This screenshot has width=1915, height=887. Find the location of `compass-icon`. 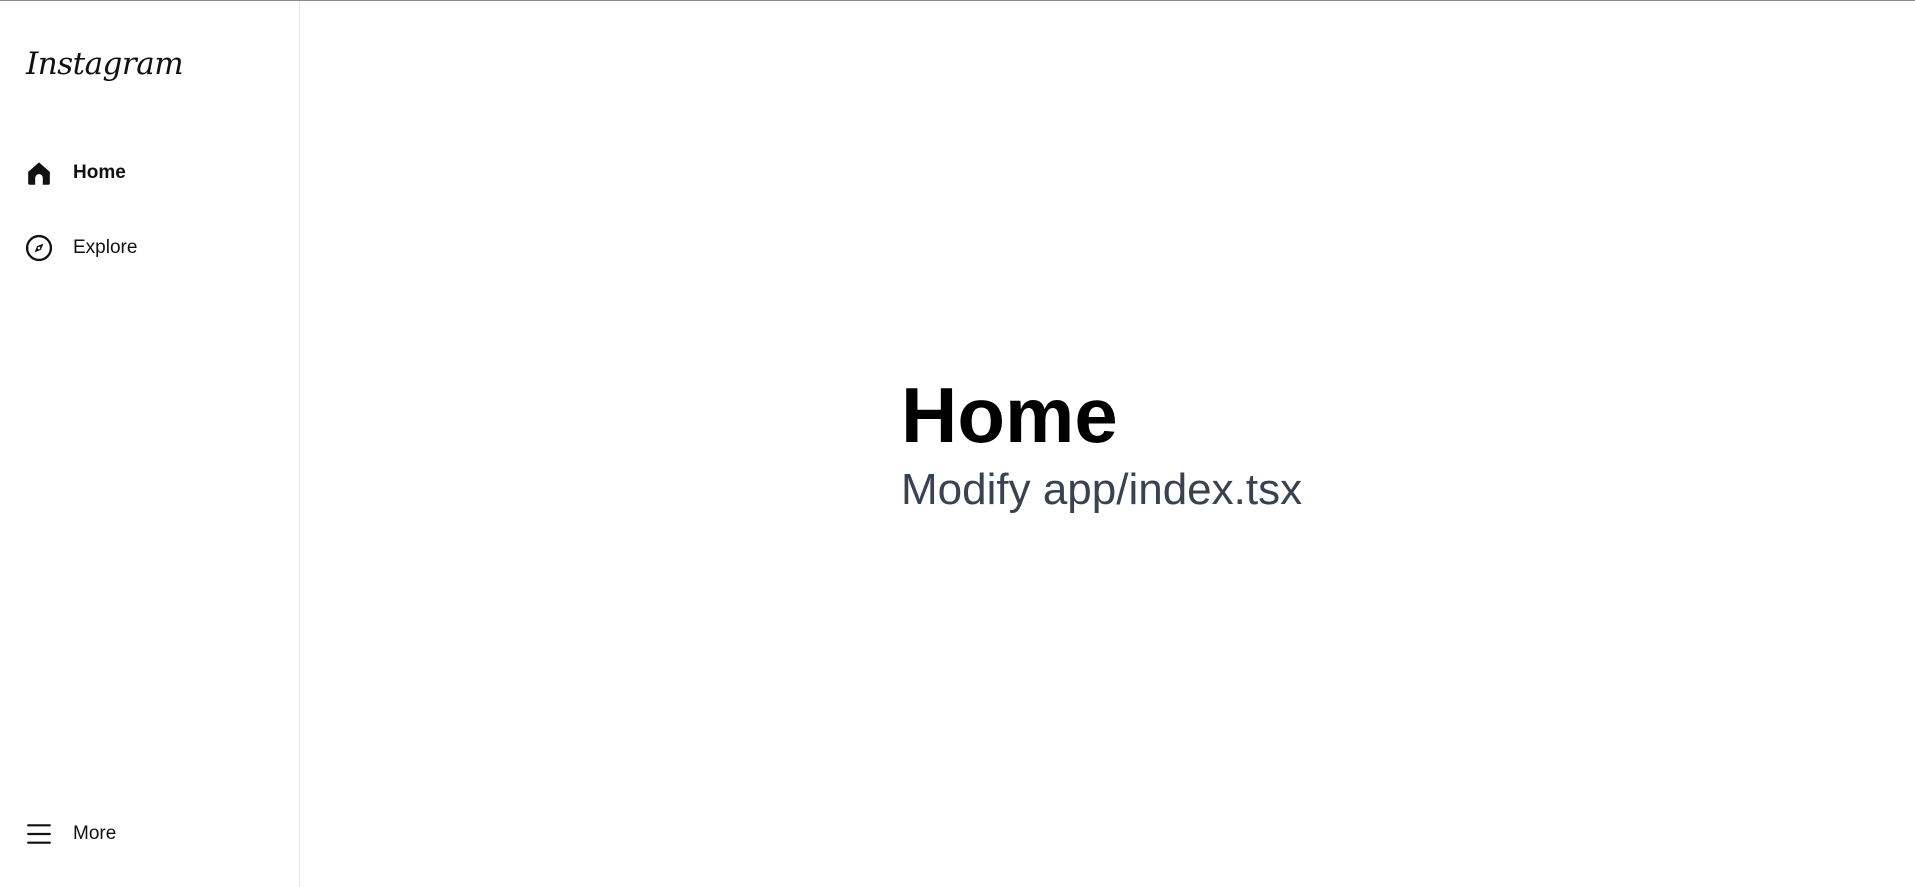

compass-icon is located at coordinates (39, 248).